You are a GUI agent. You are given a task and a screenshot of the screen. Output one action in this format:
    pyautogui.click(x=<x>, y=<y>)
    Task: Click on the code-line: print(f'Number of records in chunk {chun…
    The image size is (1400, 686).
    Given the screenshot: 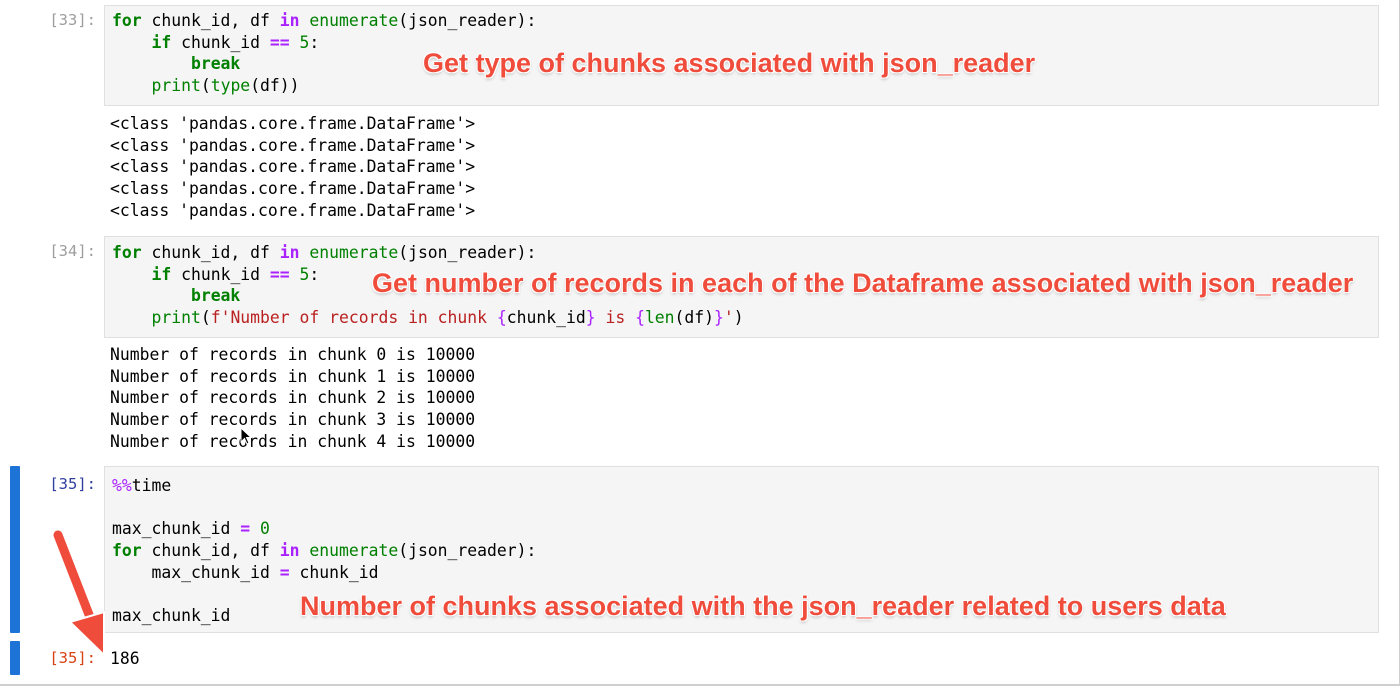 What is the action you would take?
    pyautogui.click(x=447, y=318)
    